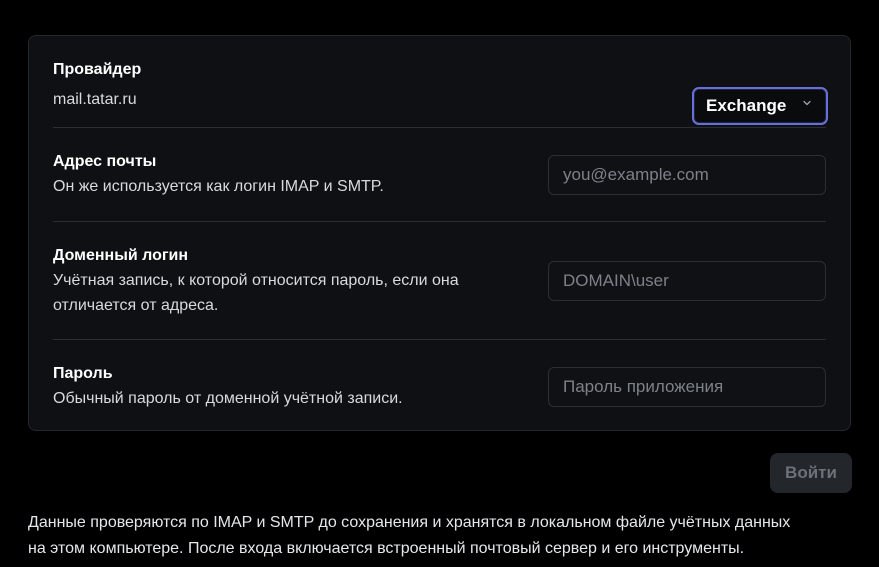 Image resolution: width=879 pixels, height=567 pixels. Describe the element at coordinates (440, 95) in the screenshot. I see `provider-row: Провайдер mail.tatar.ru Exchange` at that location.